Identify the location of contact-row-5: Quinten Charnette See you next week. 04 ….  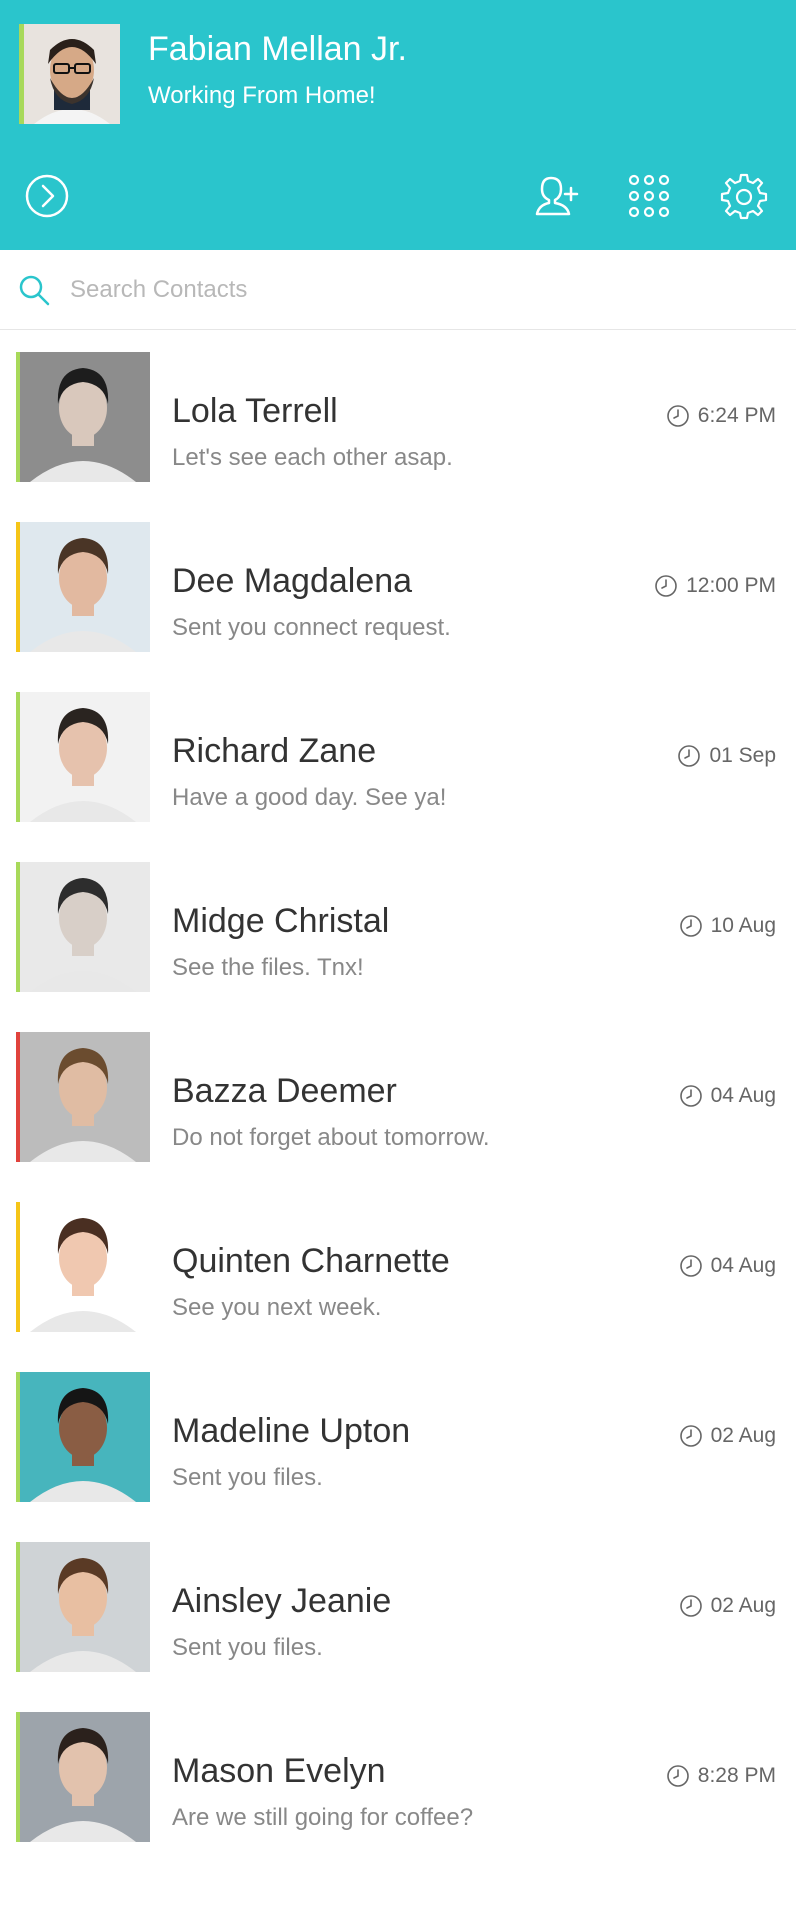
(398, 1287).